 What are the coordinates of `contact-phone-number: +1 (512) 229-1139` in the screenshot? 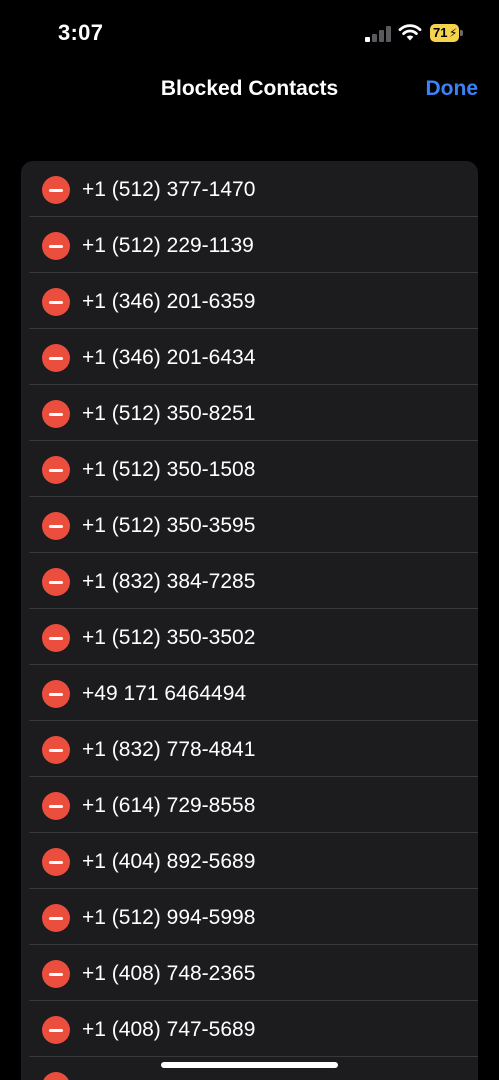 It's located at (168, 245).